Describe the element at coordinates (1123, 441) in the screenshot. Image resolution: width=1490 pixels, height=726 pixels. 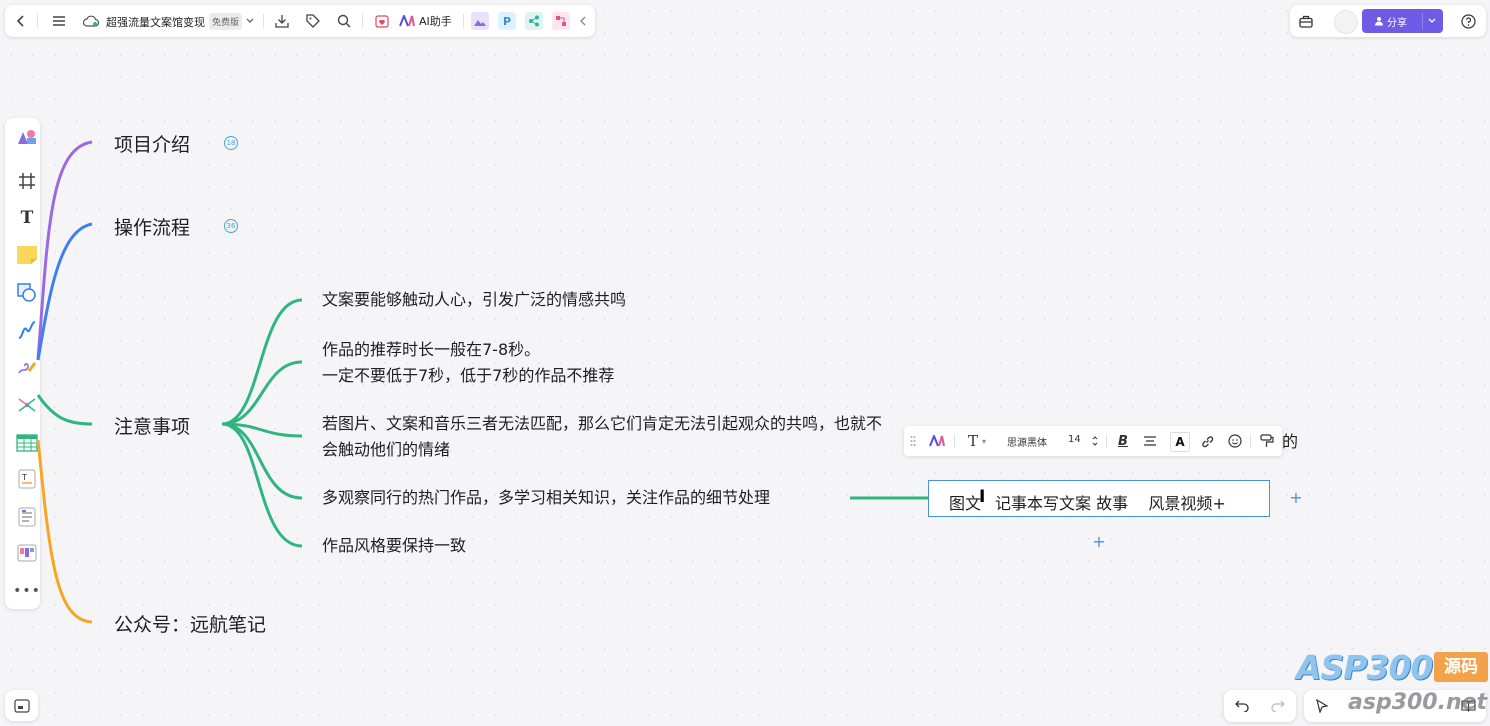
I see `bold-icon: B` at that location.